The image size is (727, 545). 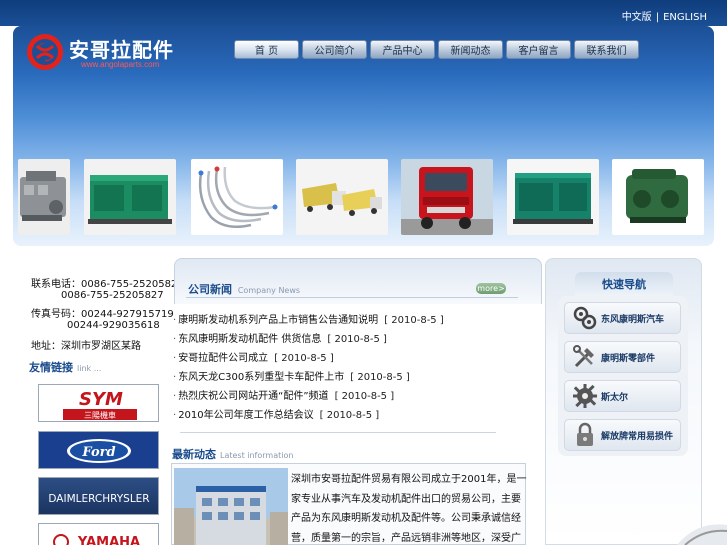 What do you see at coordinates (269, 290) in the screenshot?
I see `company-news-title-en: Company News` at bounding box center [269, 290].